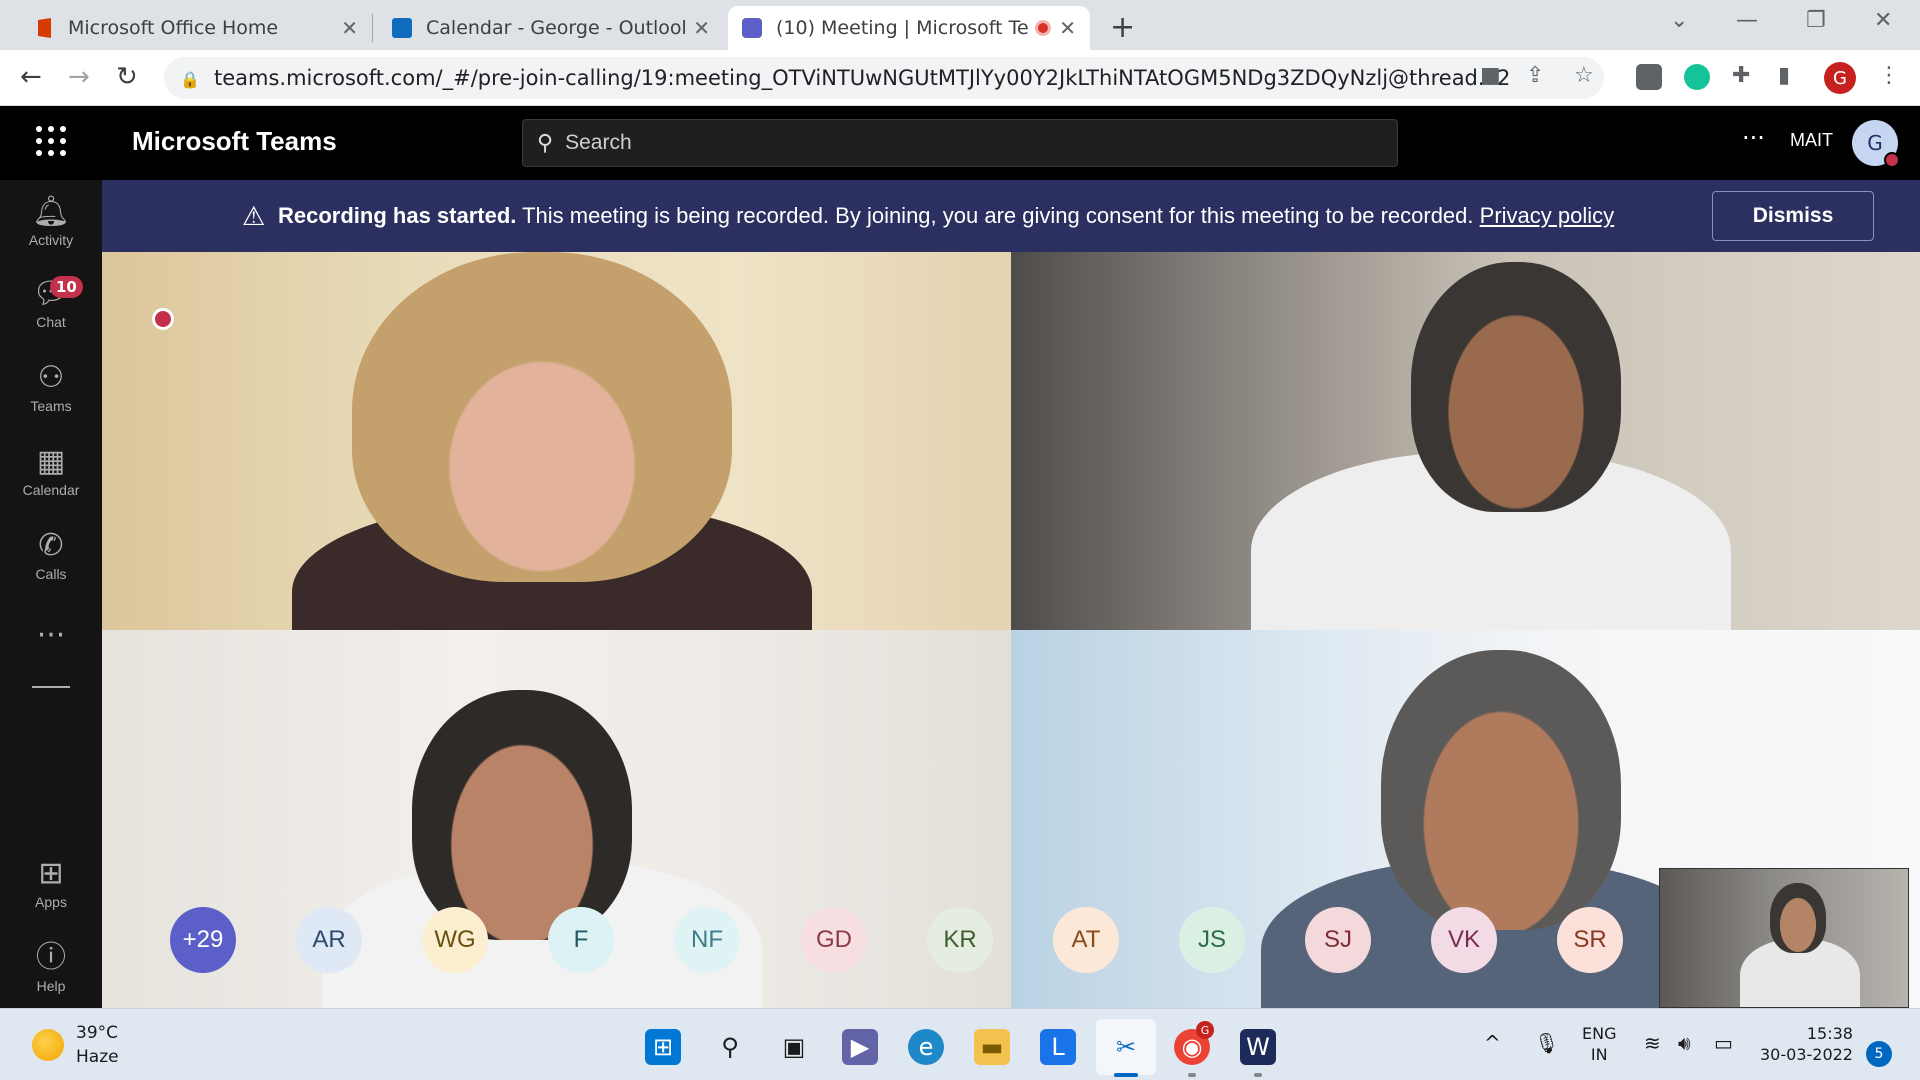 The height and width of the screenshot is (1080, 1920). What do you see at coordinates (51, 303) in the screenshot?
I see `rail-item-chat: 💬︎ Chat 10` at bounding box center [51, 303].